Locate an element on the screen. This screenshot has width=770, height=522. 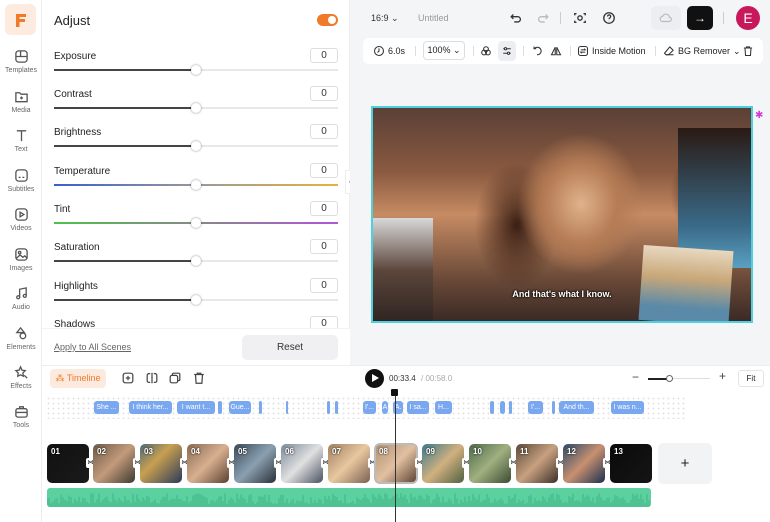
rail-text: Text is located at coordinates (21, 146).